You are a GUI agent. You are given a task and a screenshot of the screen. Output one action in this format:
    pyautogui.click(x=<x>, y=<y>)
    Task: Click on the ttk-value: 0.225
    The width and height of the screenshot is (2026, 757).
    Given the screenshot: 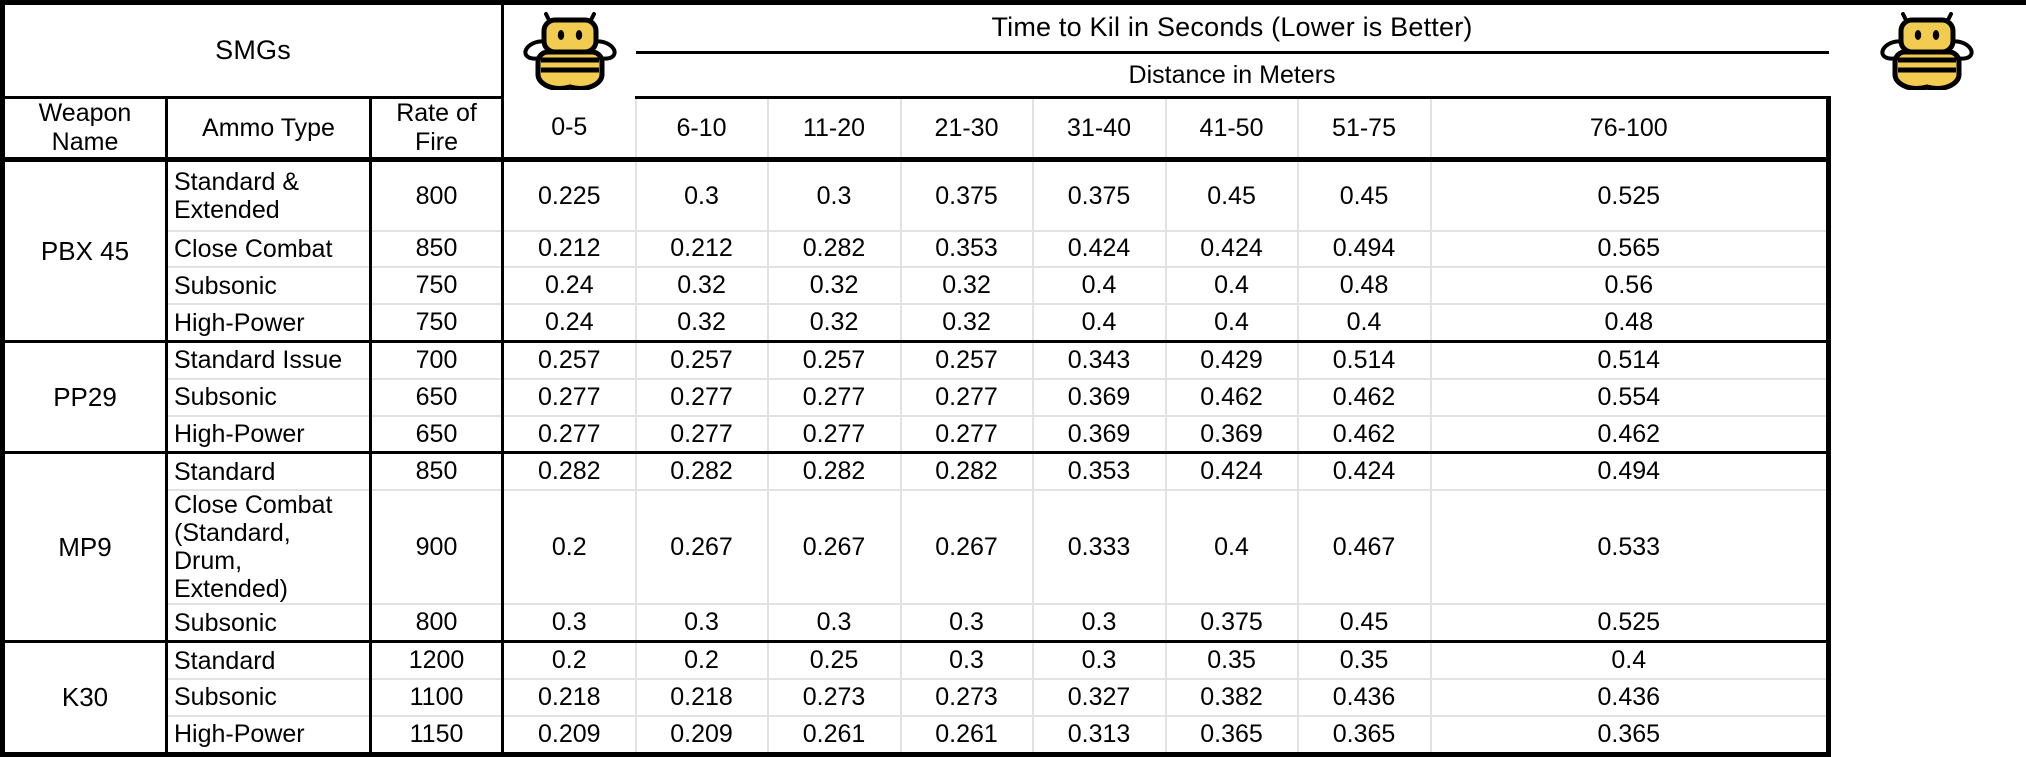 What is the action you would take?
    pyautogui.click(x=569, y=195)
    